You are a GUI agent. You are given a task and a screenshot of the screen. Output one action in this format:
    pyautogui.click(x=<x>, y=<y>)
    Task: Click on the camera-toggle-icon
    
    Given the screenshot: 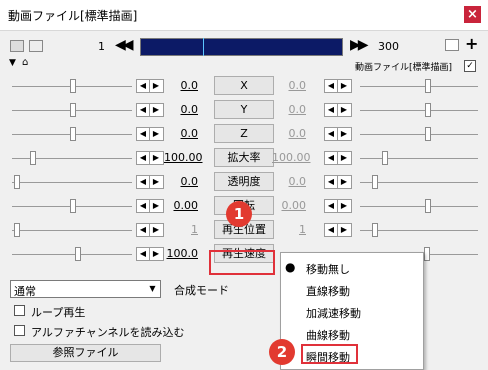 What is the action you would take?
    pyautogui.click(x=36, y=46)
    